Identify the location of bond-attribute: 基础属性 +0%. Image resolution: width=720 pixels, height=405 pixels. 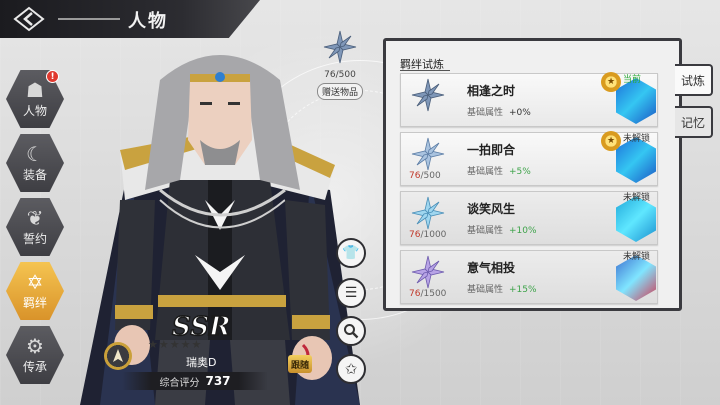
(499, 111).